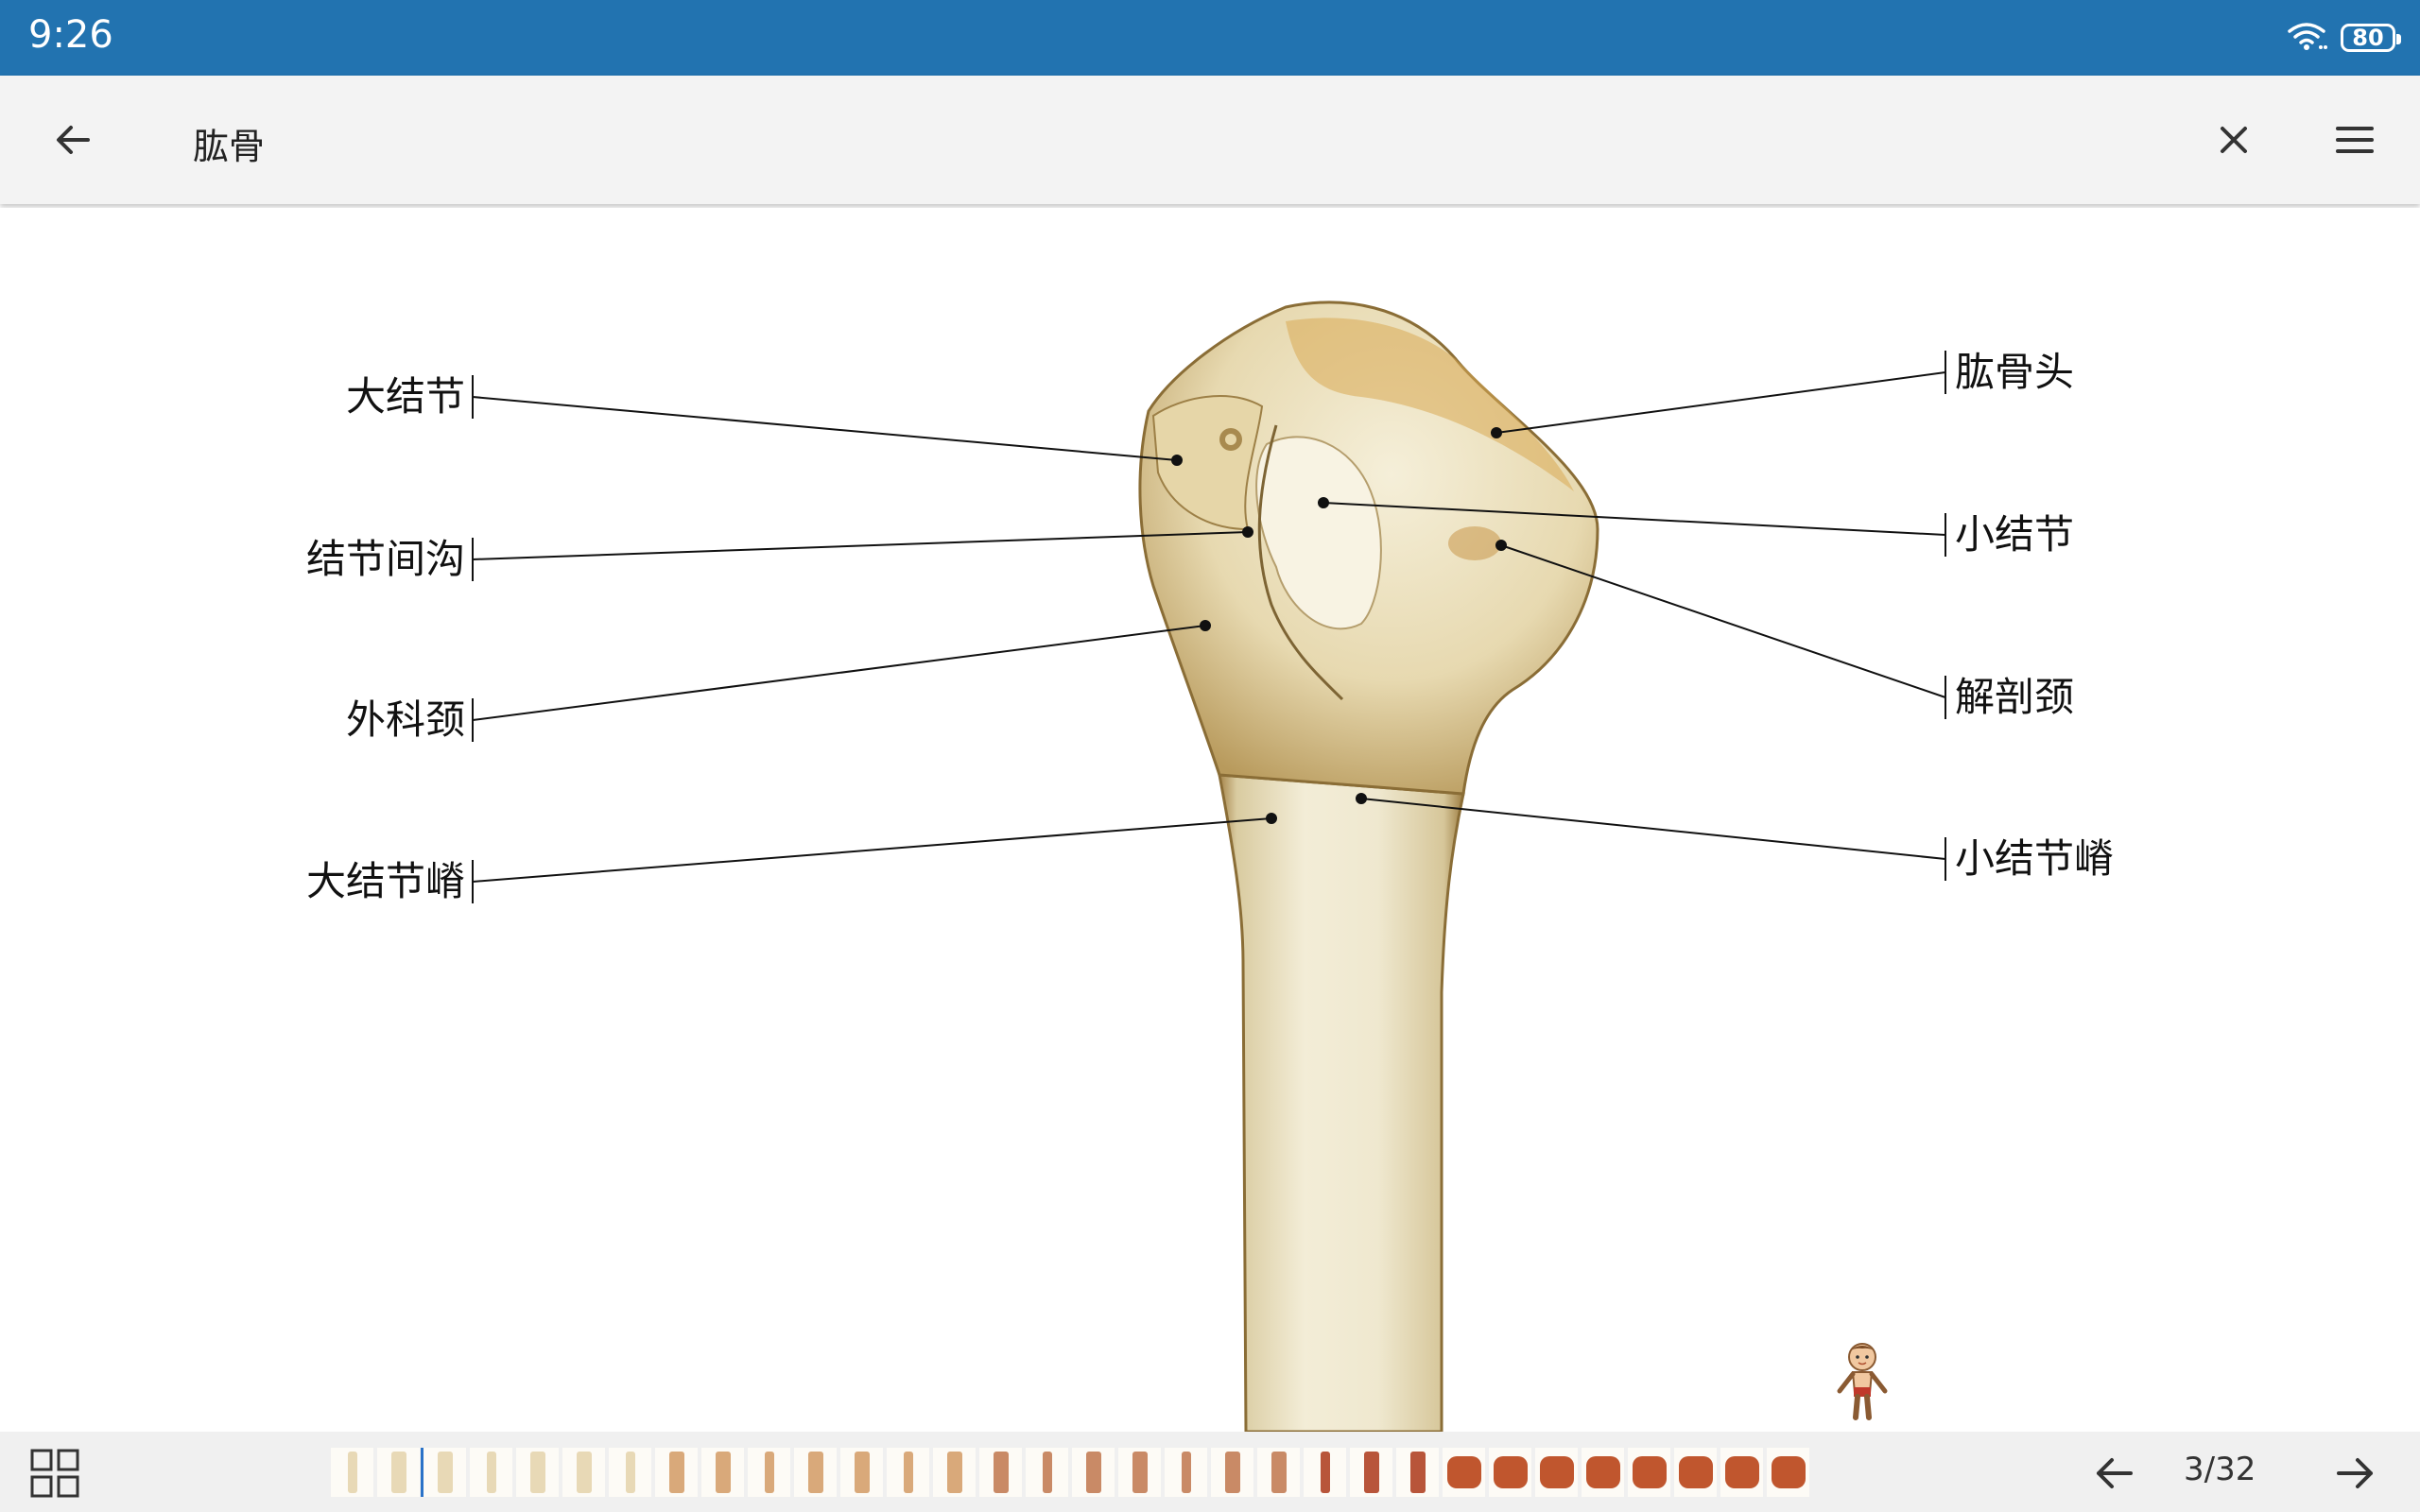 The width and height of the screenshot is (2420, 1512). I want to click on next-page-button, so click(2355, 1473).